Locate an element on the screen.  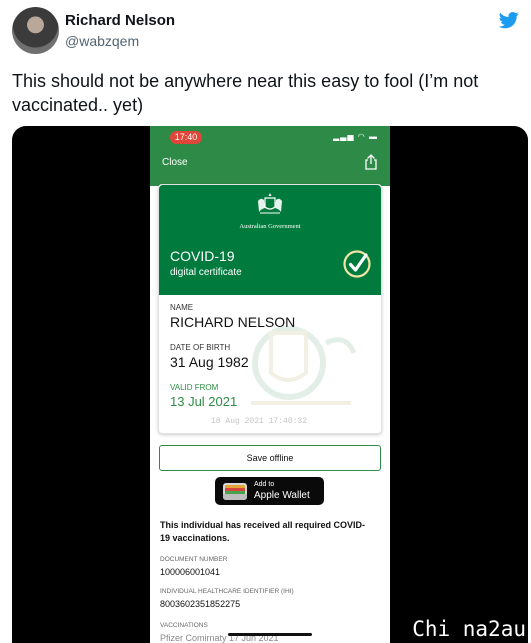
coat-of-arms-icon is located at coordinates (270, 203).